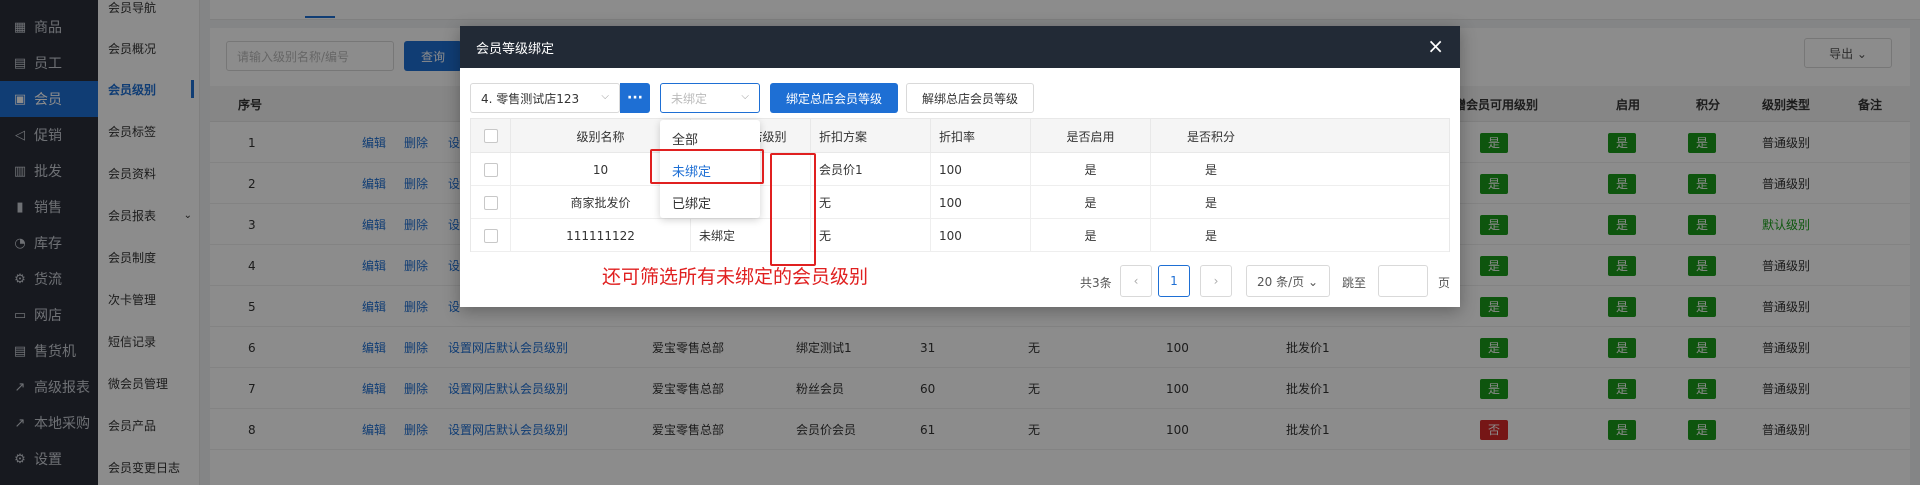 The width and height of the screenshot is (1920, 485). I want to click on annotation-text: 还可筛选所有未绑定的会员级别, so click(735, 277).